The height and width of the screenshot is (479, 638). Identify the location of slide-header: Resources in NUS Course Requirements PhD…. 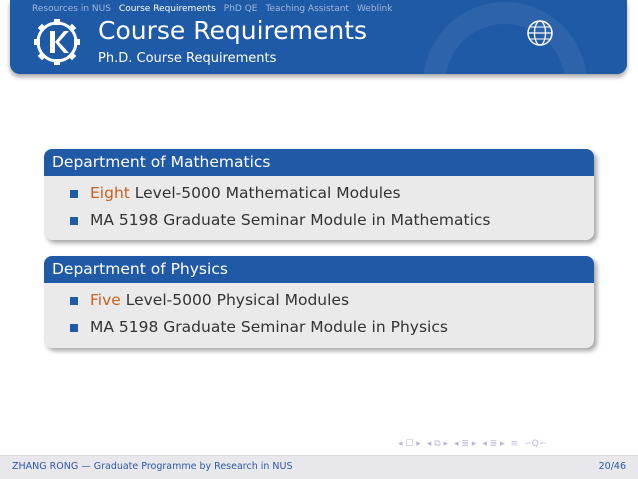
(318, 37).